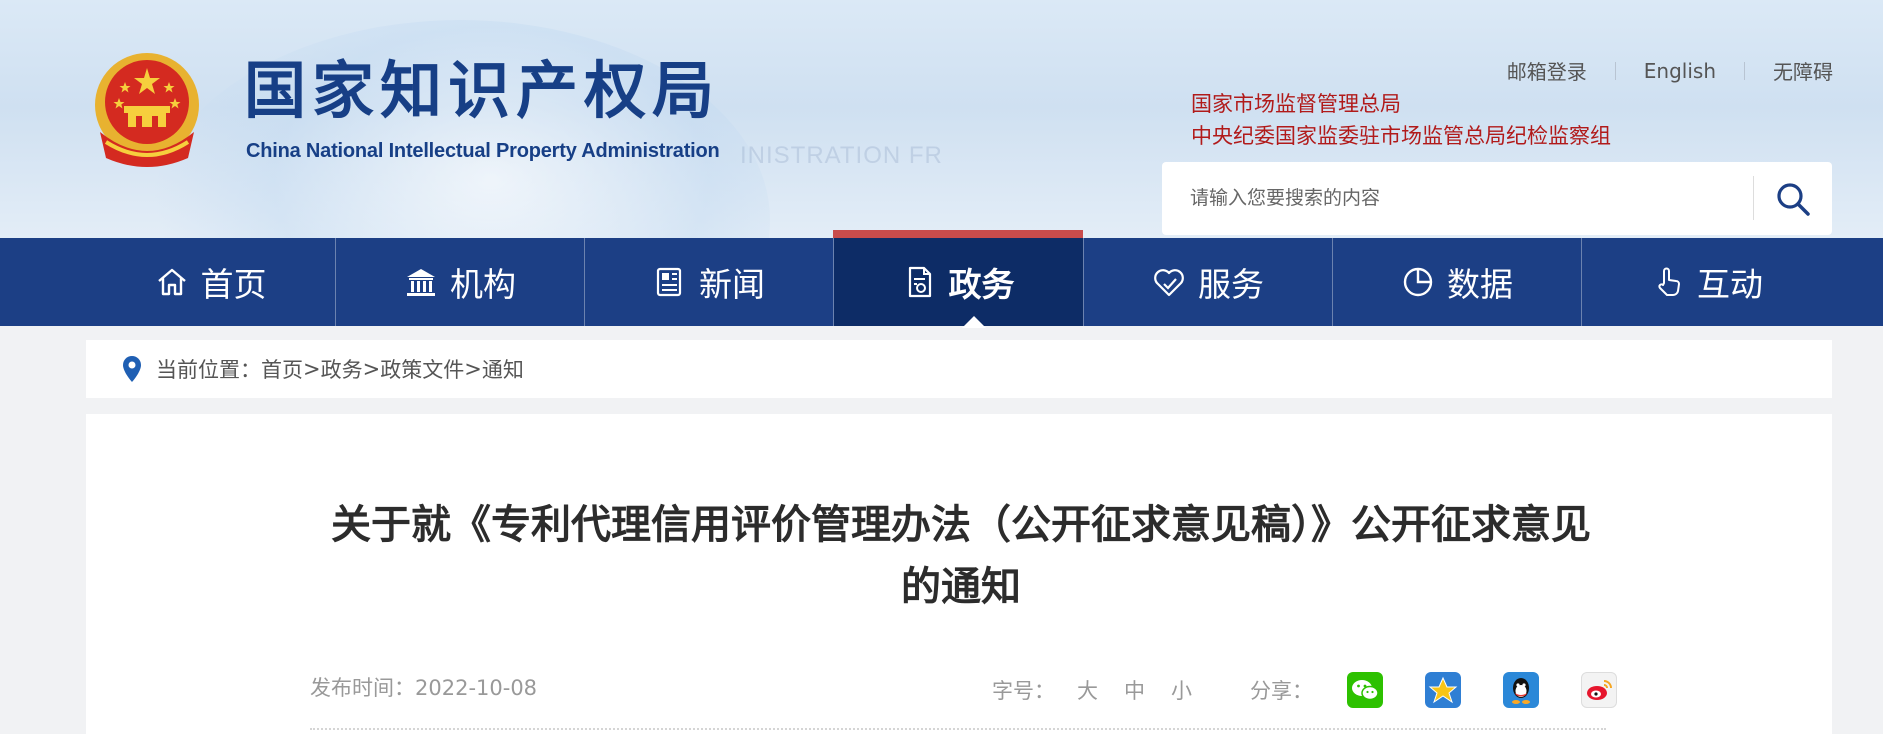 Image resolution: width=1883 pixels, height=734 pixels. I want to click on wechat-icon, so click(1365, 690).